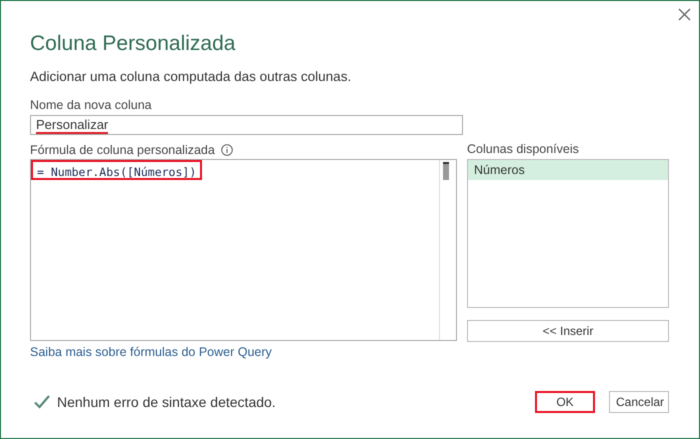  Describe the element at coordinates (568, 170) in the screenshot. I see `list-item: Números` at that location.